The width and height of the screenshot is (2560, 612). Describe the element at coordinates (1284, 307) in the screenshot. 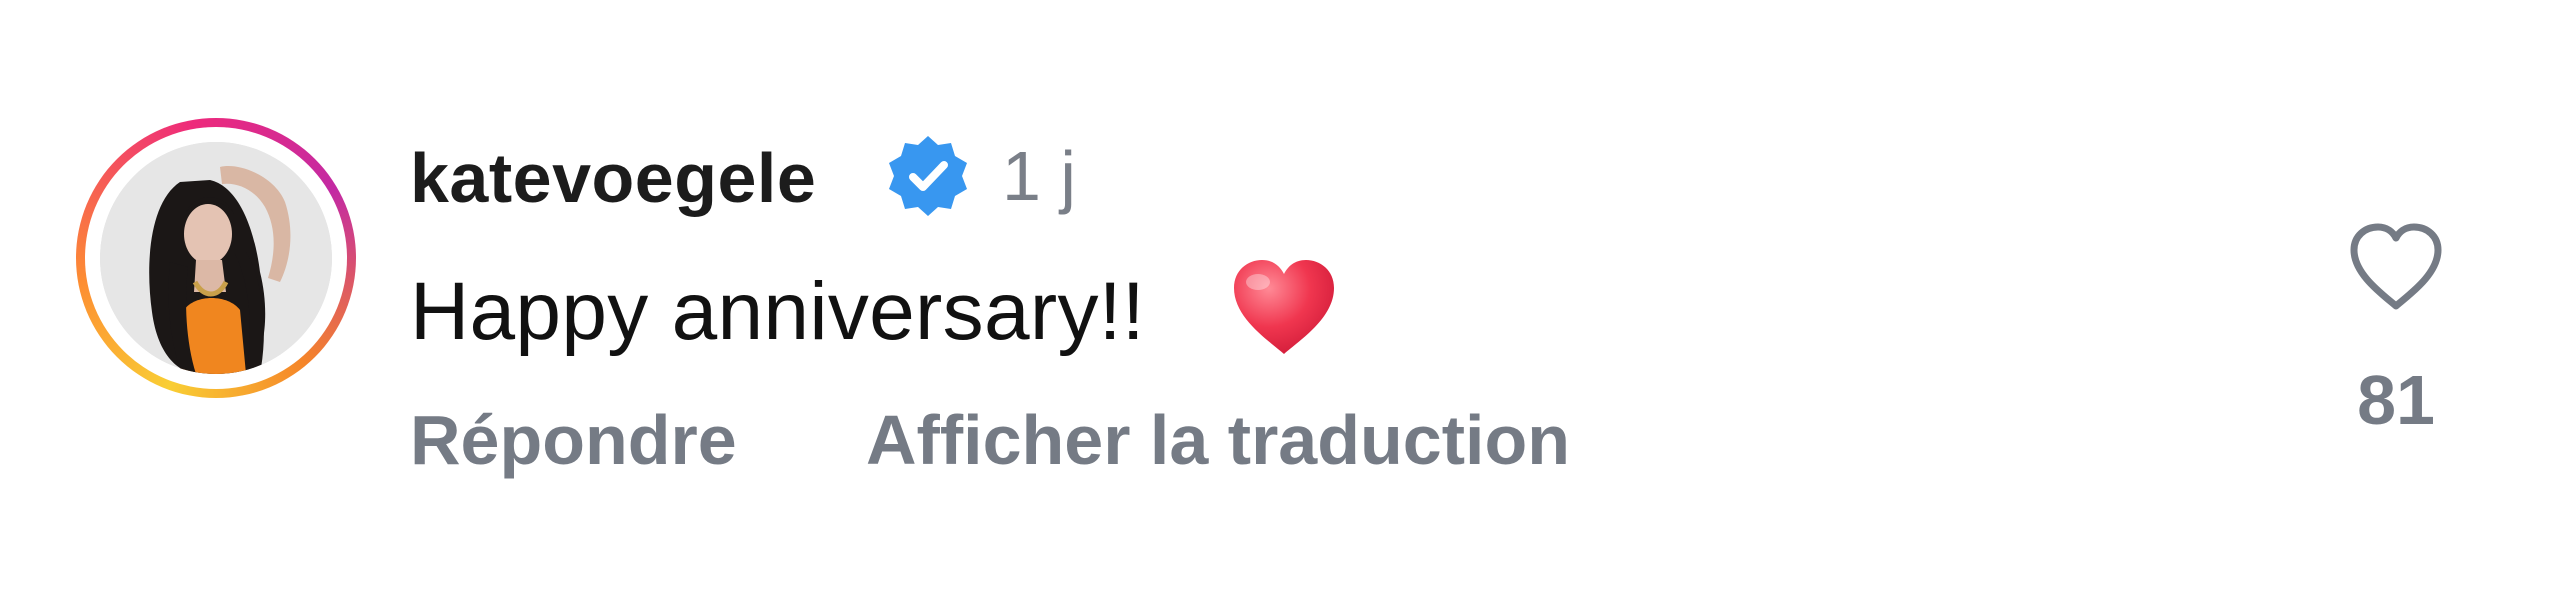

I see `red-heart-emoji-icon` at that location.